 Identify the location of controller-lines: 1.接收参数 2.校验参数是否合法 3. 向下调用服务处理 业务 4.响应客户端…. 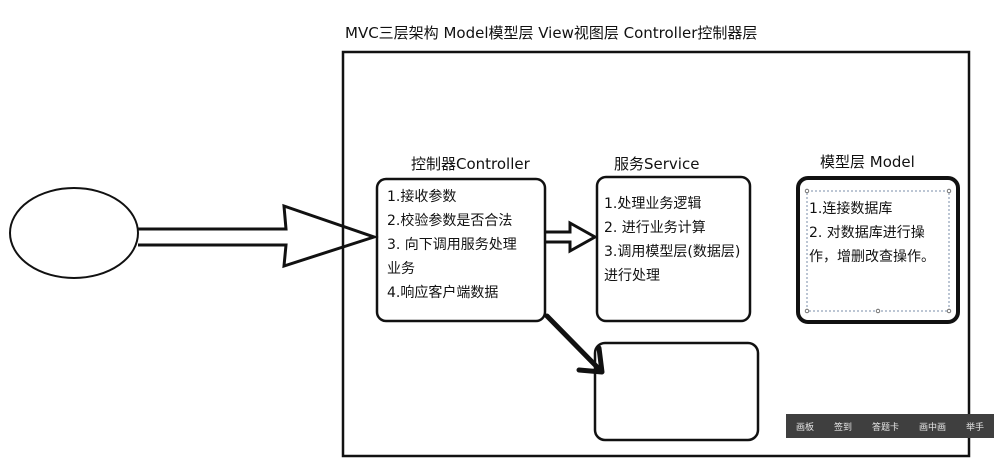
(452, 245).